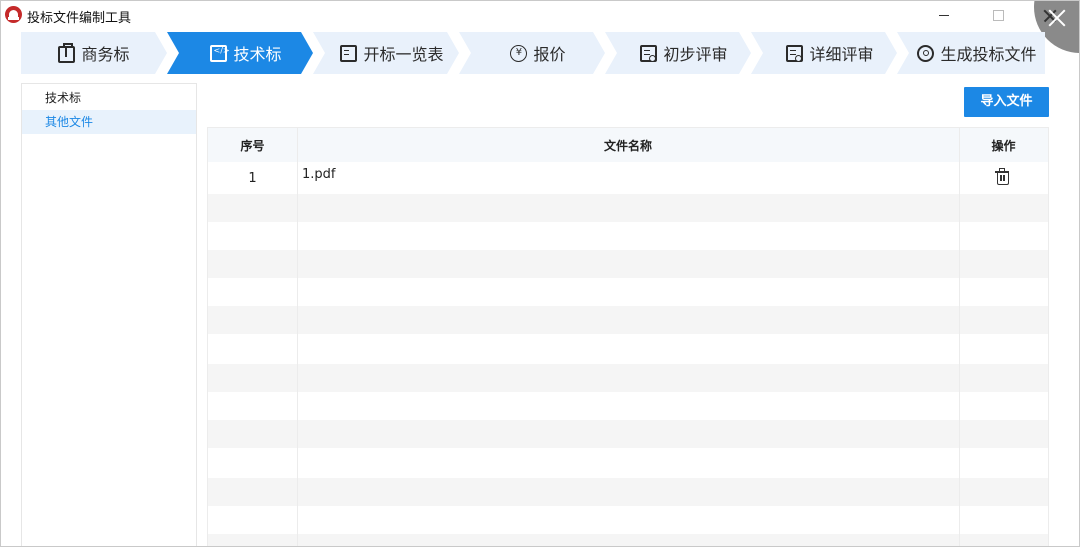  I want to click on step-opening-list: 开标一览表, so click(392, 53).